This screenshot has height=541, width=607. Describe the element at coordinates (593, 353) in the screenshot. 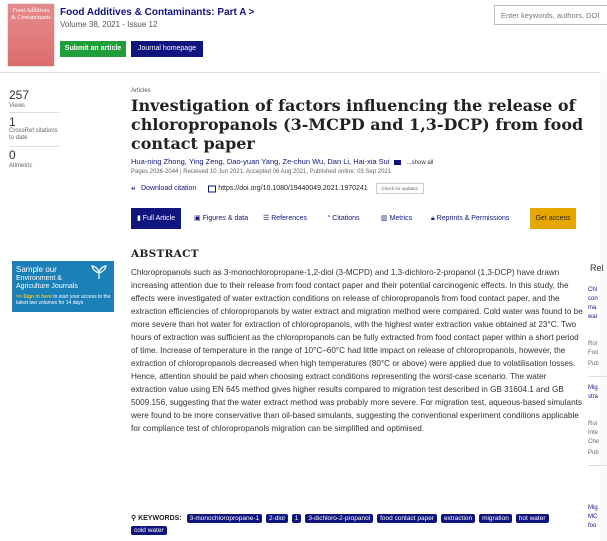

I see `related-item-meta: Foo` at that location.